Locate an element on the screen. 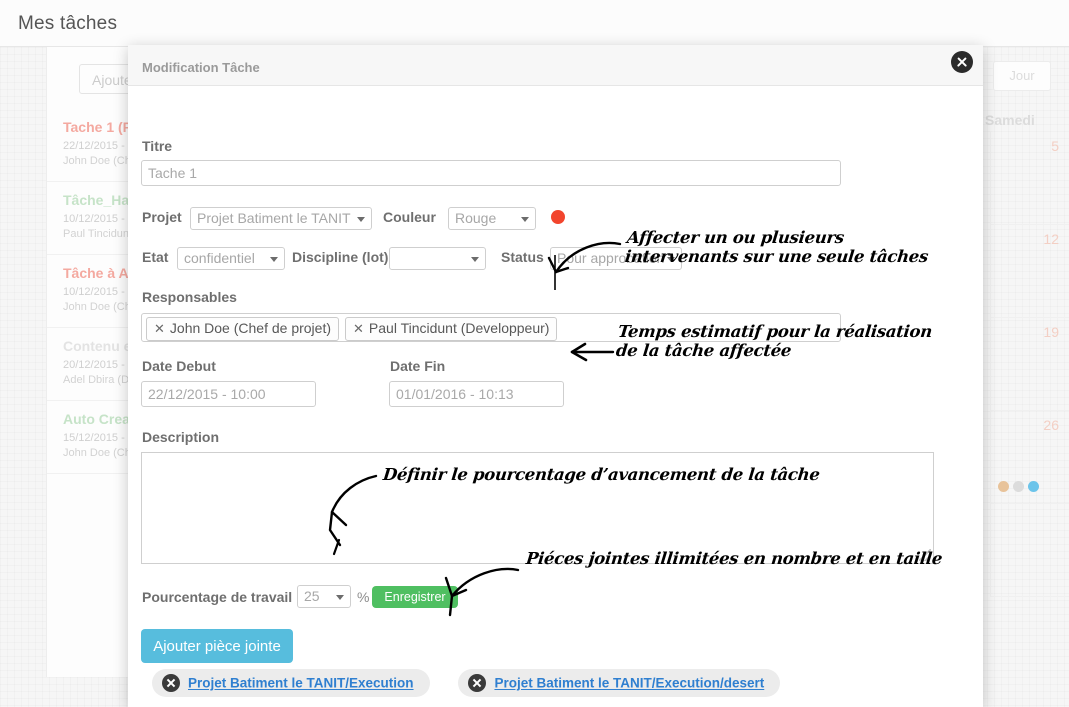  annotation-line: de la tâche affectée is located at coordinates (704, 351).